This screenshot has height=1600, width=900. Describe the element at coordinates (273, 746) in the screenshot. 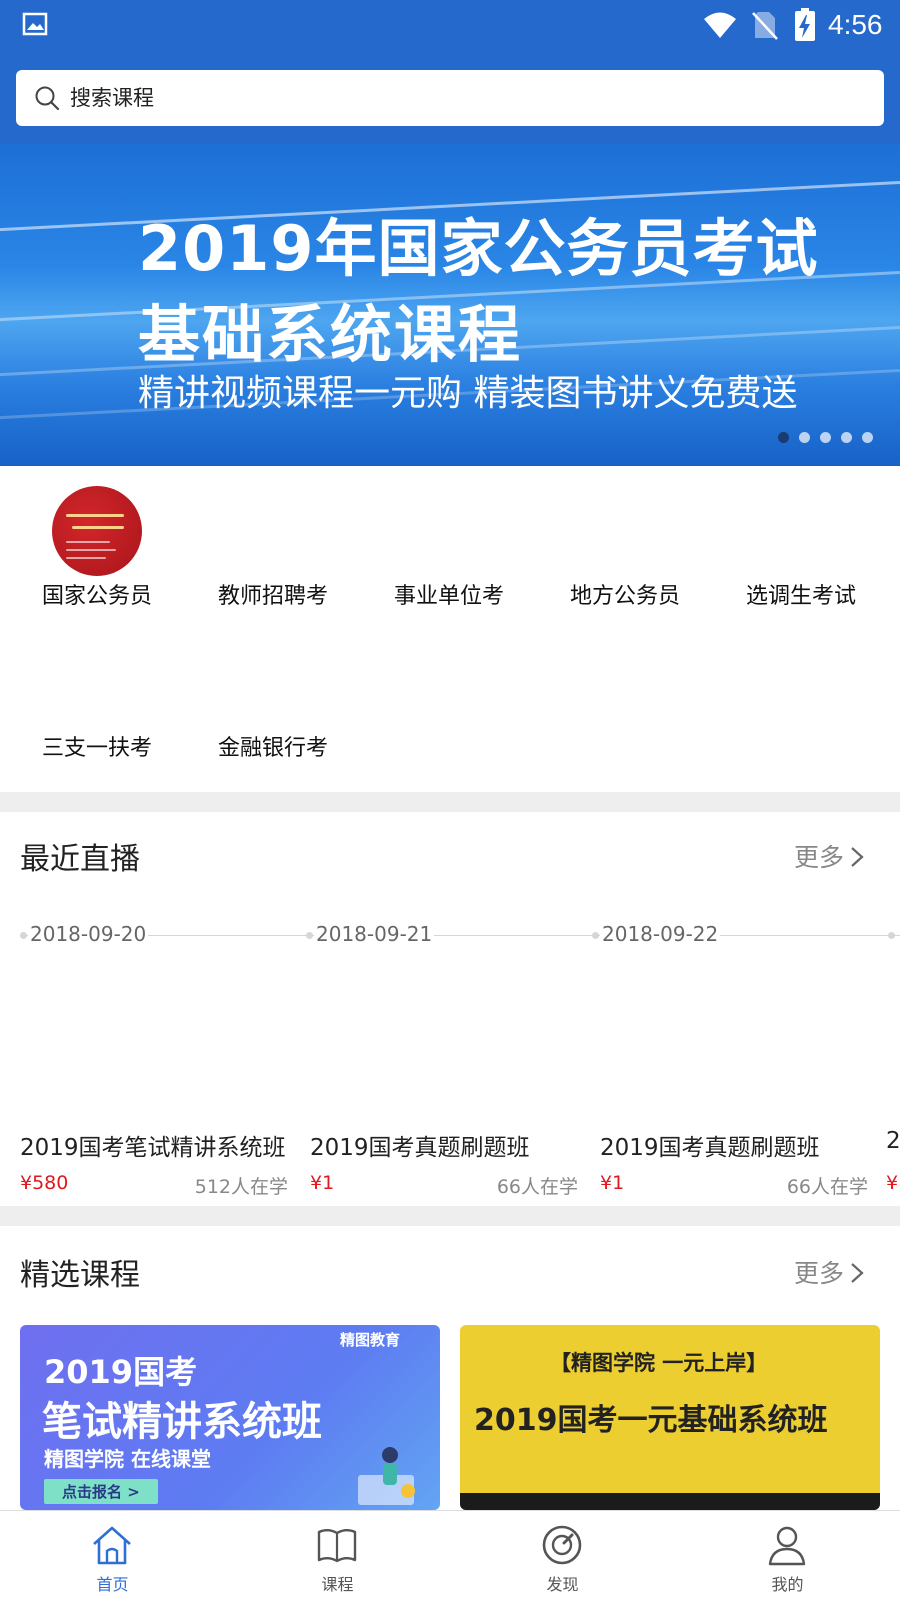

I see `category-finance-bank: 金融银行考` at that location.